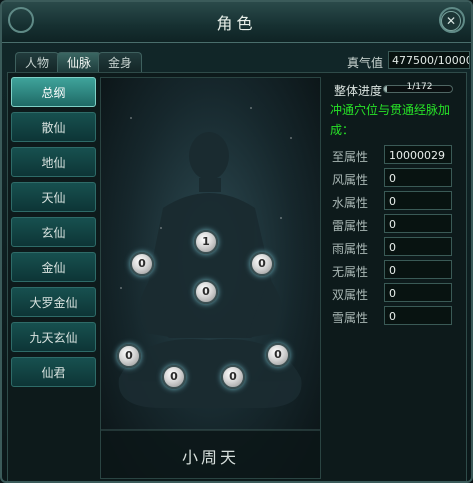 The image size is (473, 483). I want to click on attr-label: 水属性, so click(350, 203).